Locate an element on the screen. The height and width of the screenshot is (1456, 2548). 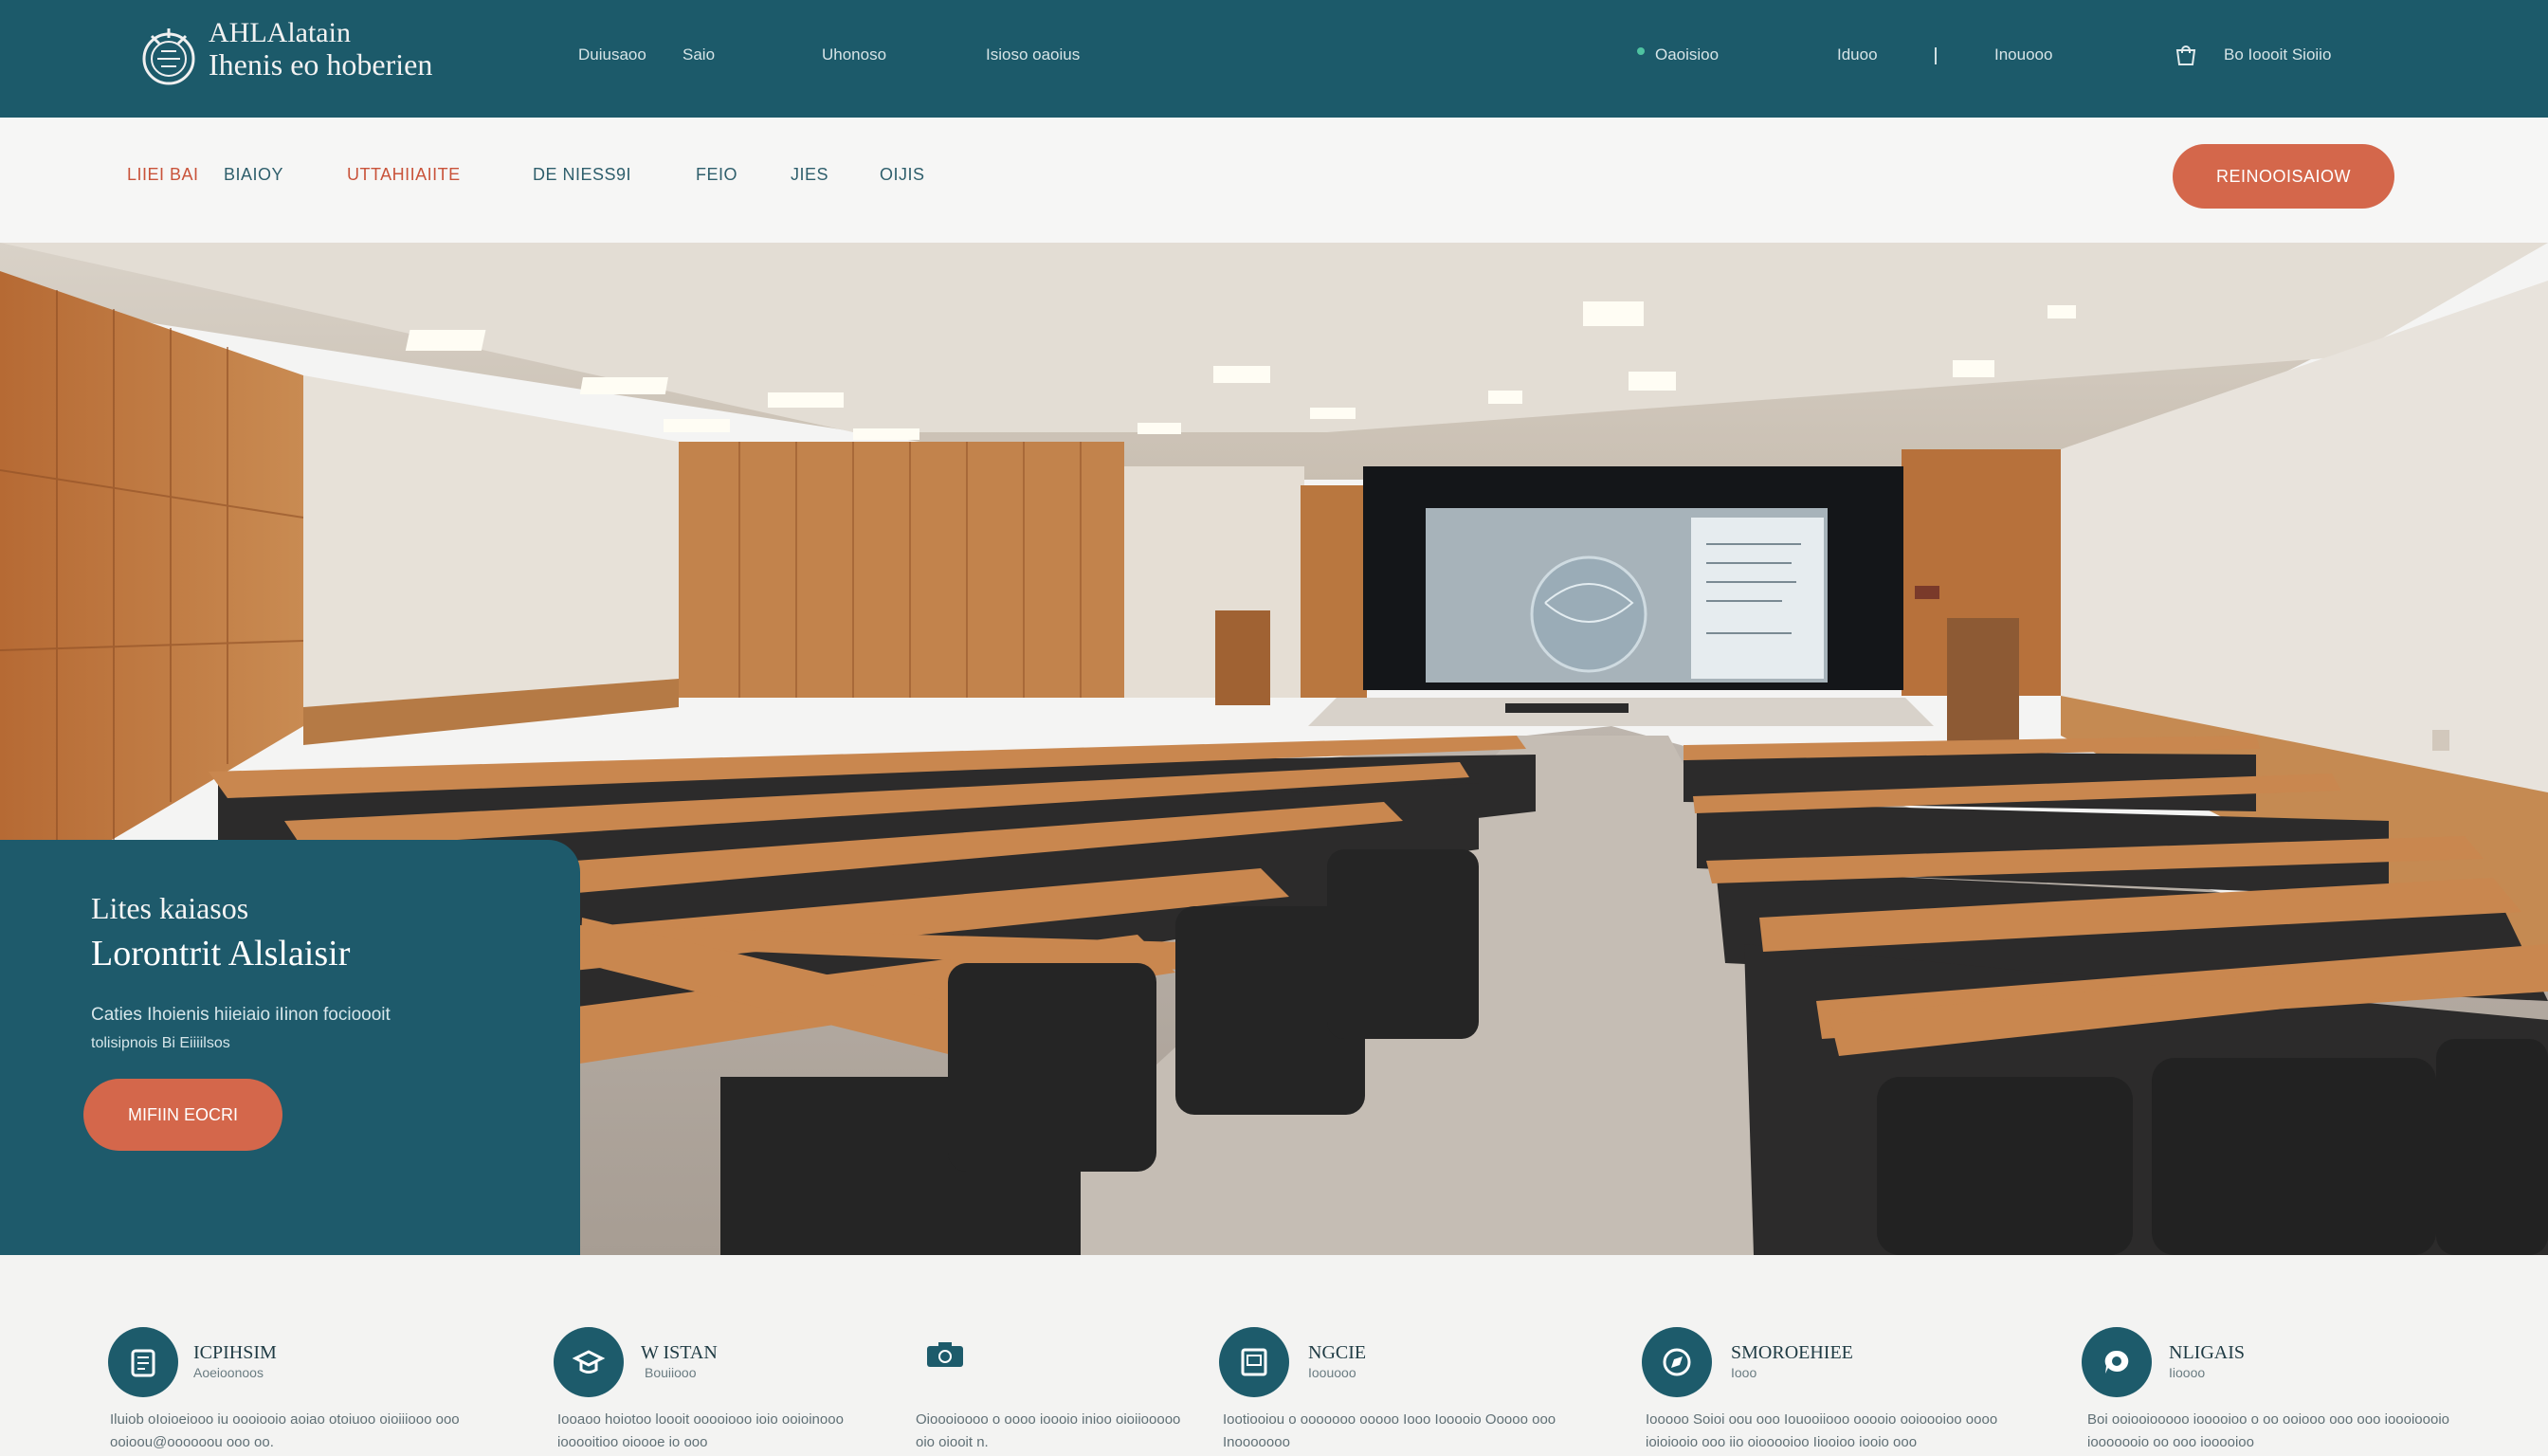
university-seal-icon is located at coordinates (168, 57).